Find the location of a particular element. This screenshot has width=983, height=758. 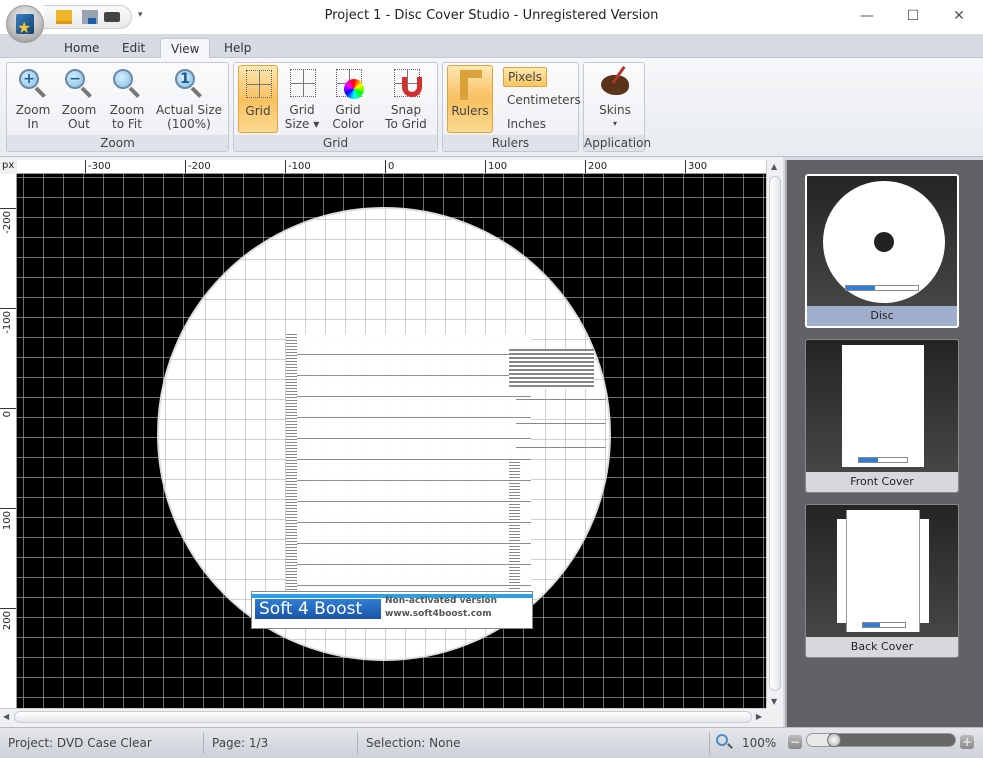

scroll-left-icon: ◀ is located at coordinates (6, 716).